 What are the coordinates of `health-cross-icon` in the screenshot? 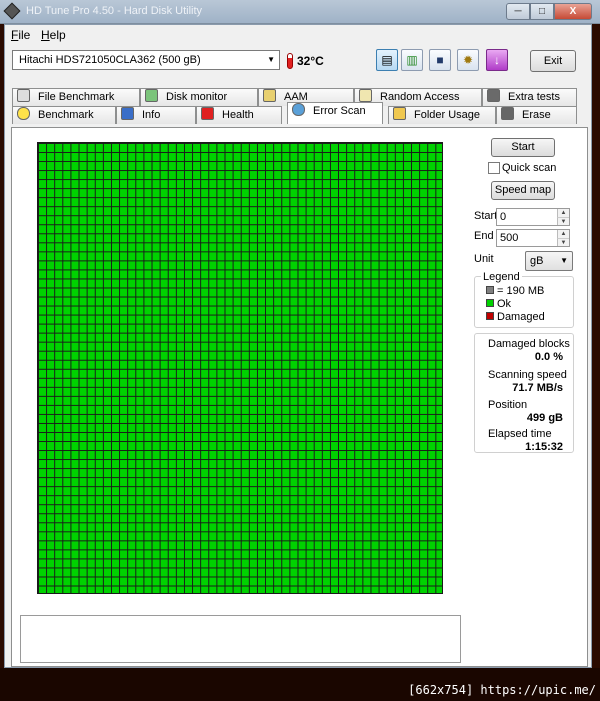 It's located at (207, 113).